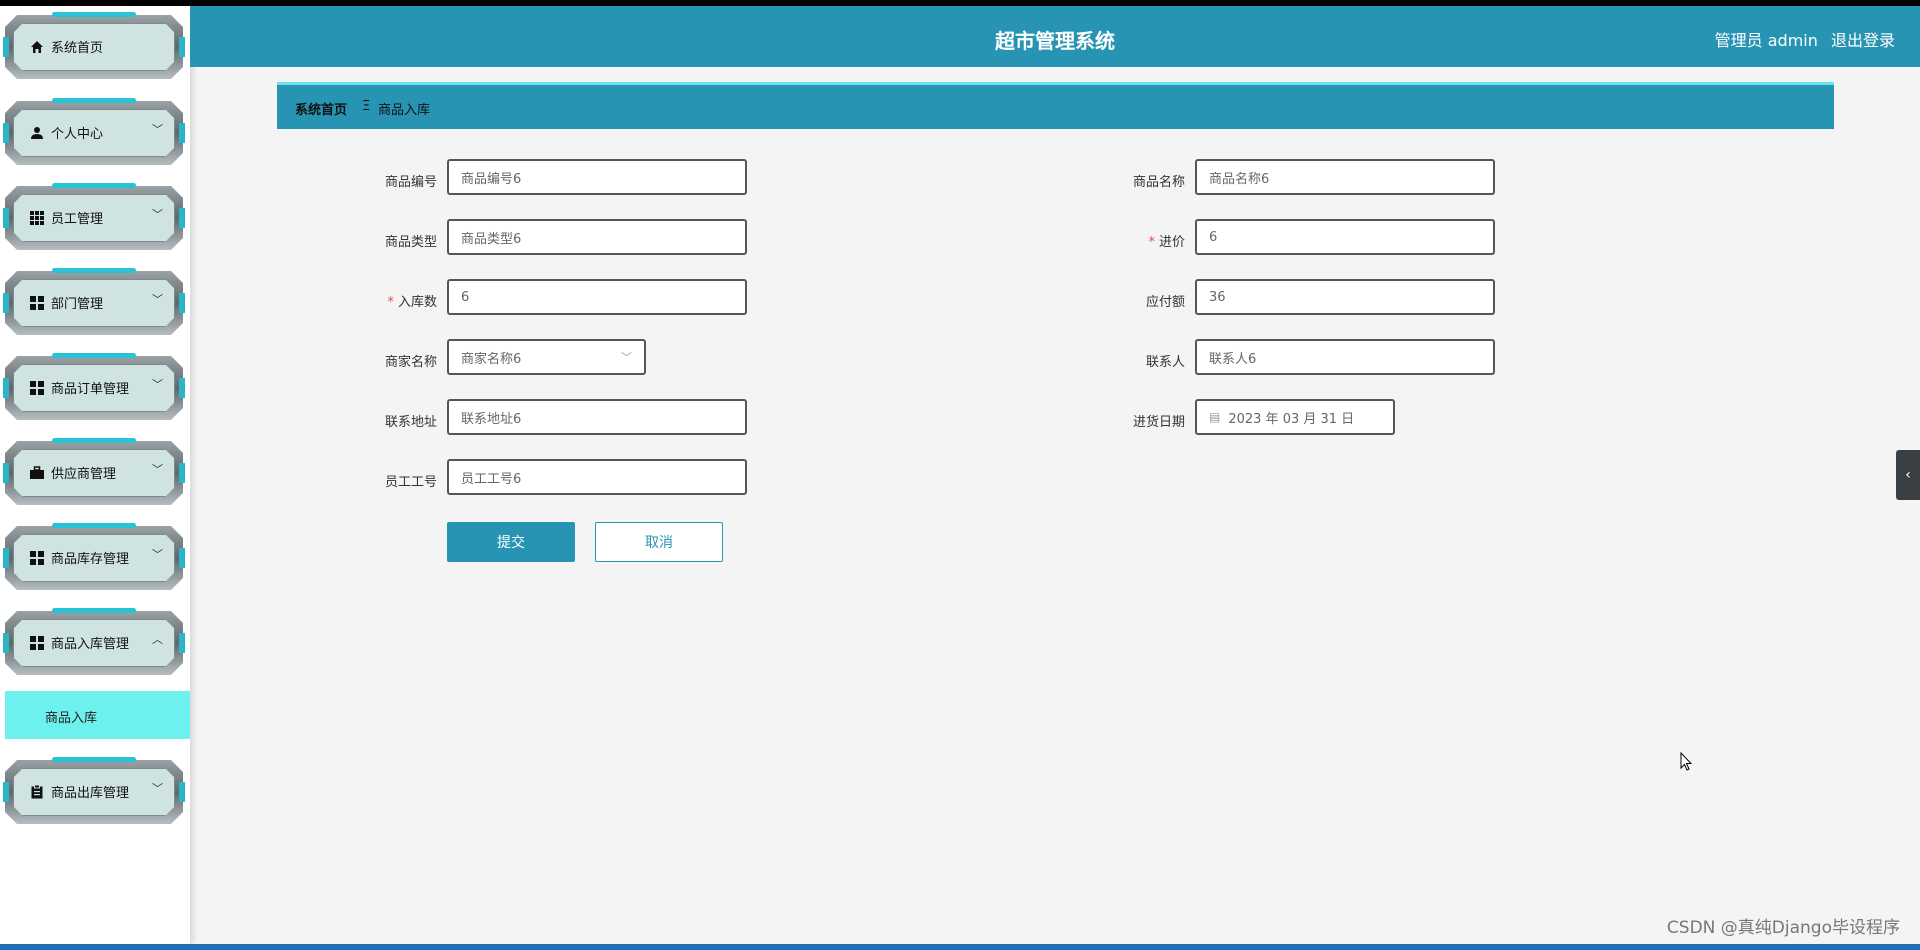 This screenshot has width=1920, height=950. What do you see at coordinates (410, 422) in the screenshot?
I see `contact-address-label: 联系地址` at bounding box center [410, 422].